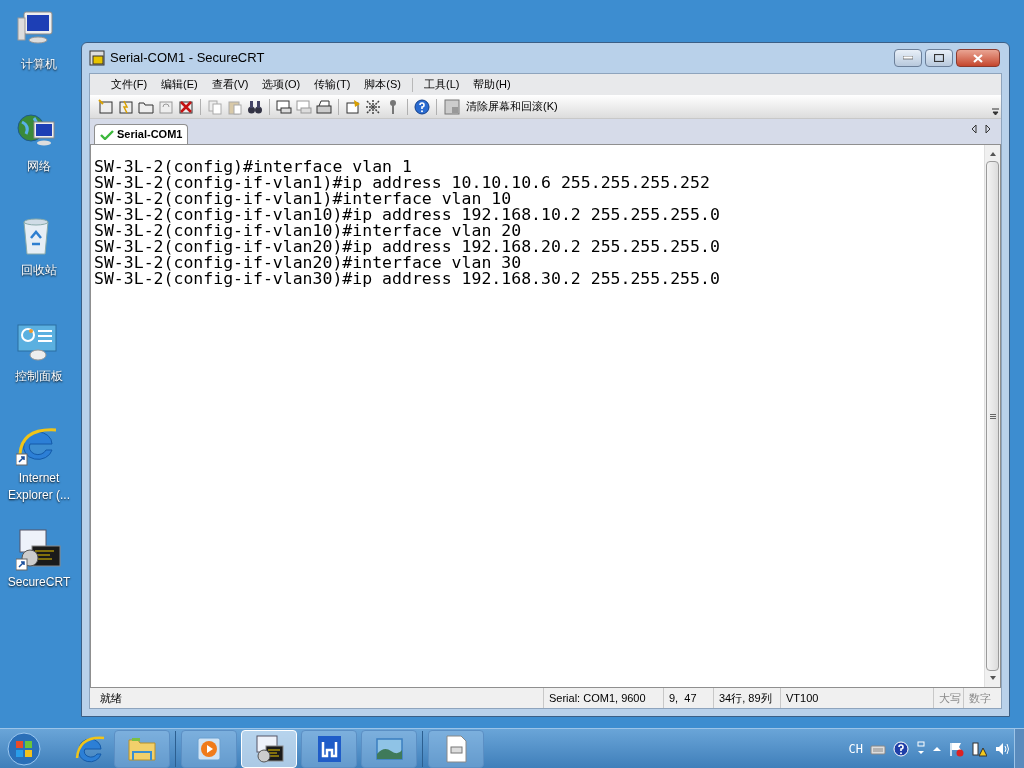 This screenshot has width=1024, height=768. I want to click on minimize-button, so click(908, 58).